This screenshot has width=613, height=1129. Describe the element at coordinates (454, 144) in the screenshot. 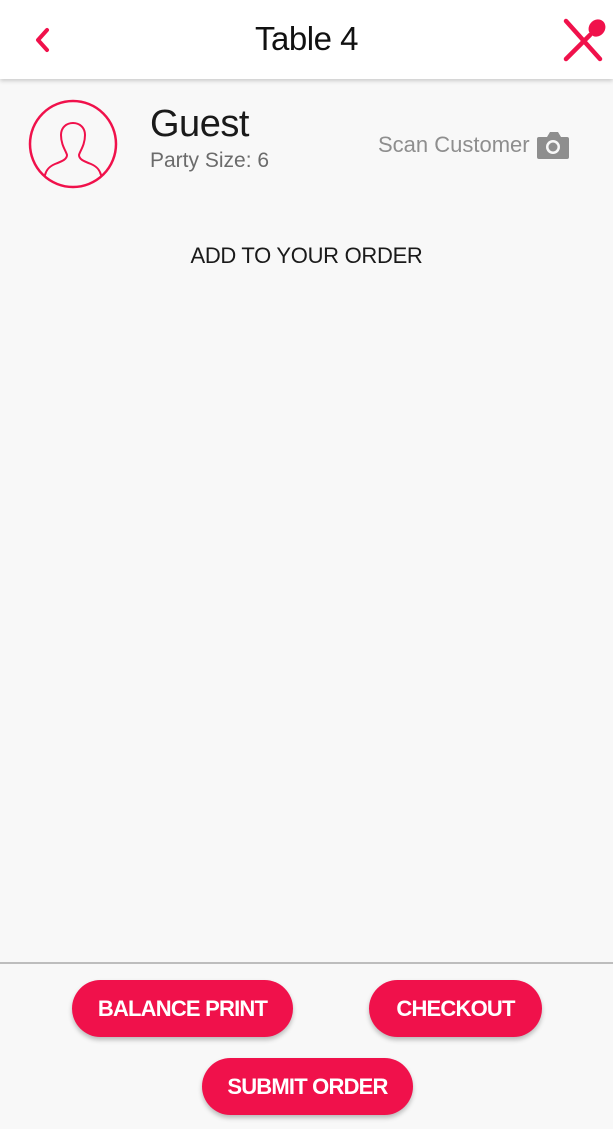

I see `scan-customer-label: Scan Customer` at that location.